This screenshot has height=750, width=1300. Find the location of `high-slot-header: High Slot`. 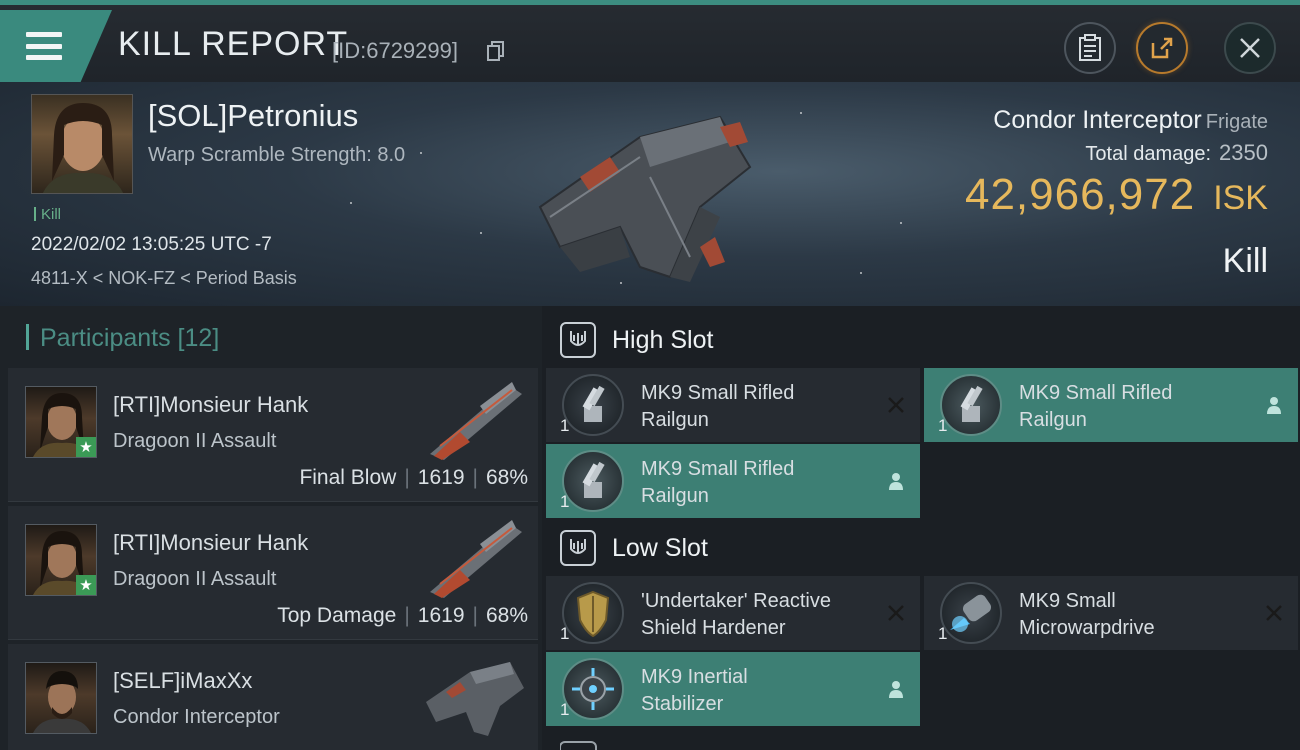

high-slot-header: High Slot is located at coordinates (636, 340).